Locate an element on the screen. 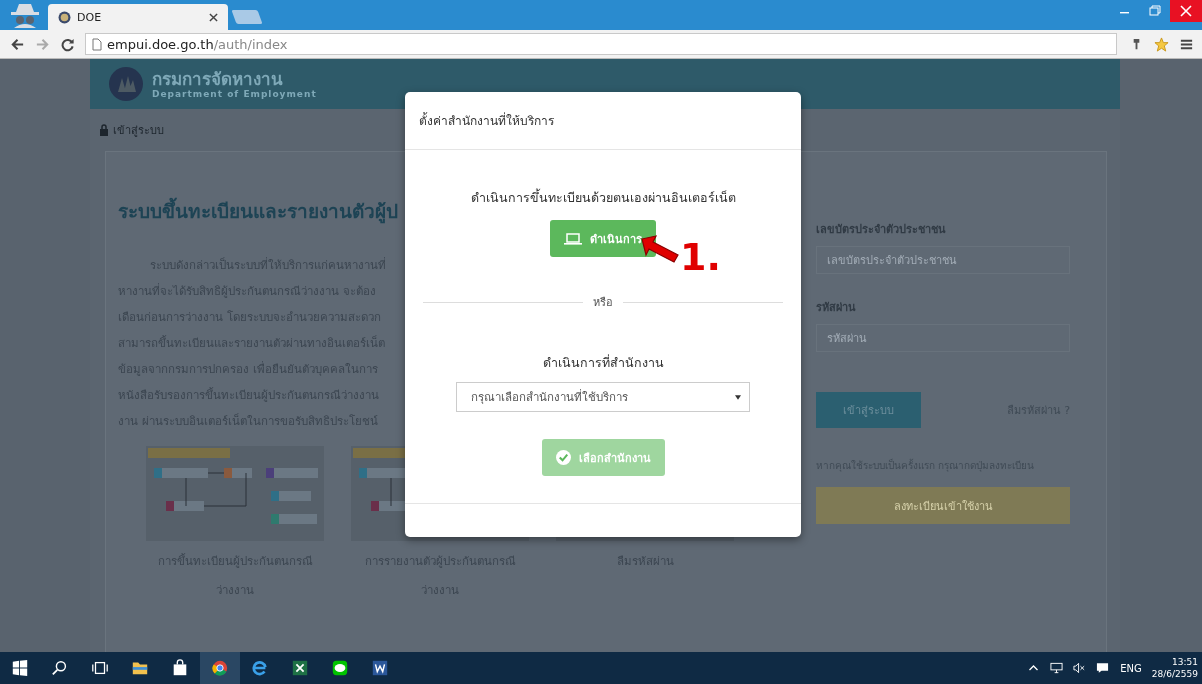  incognito-icon is located at coordinates (25, 15).